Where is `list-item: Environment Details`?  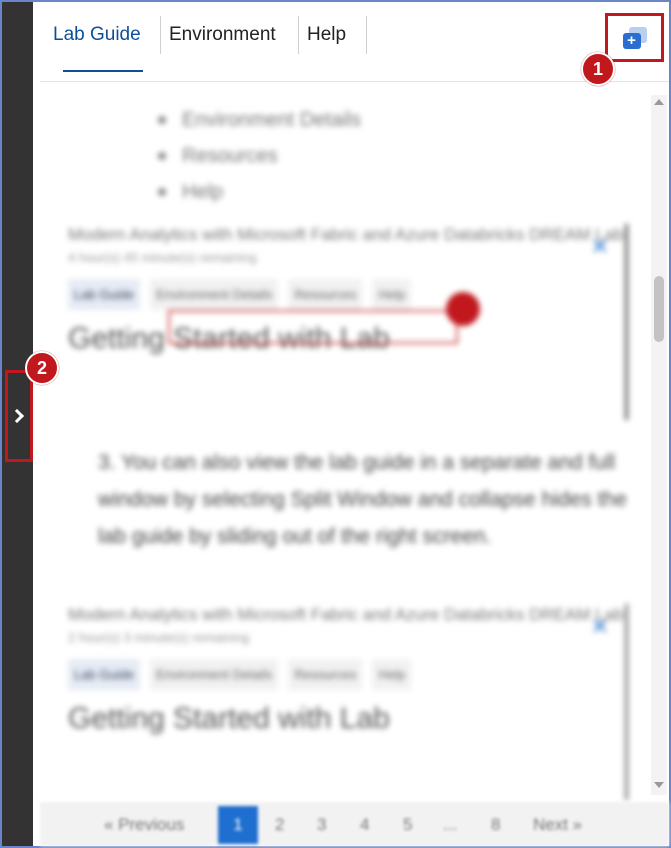 list-item: Environment Details is located at coordinates (259, 120).